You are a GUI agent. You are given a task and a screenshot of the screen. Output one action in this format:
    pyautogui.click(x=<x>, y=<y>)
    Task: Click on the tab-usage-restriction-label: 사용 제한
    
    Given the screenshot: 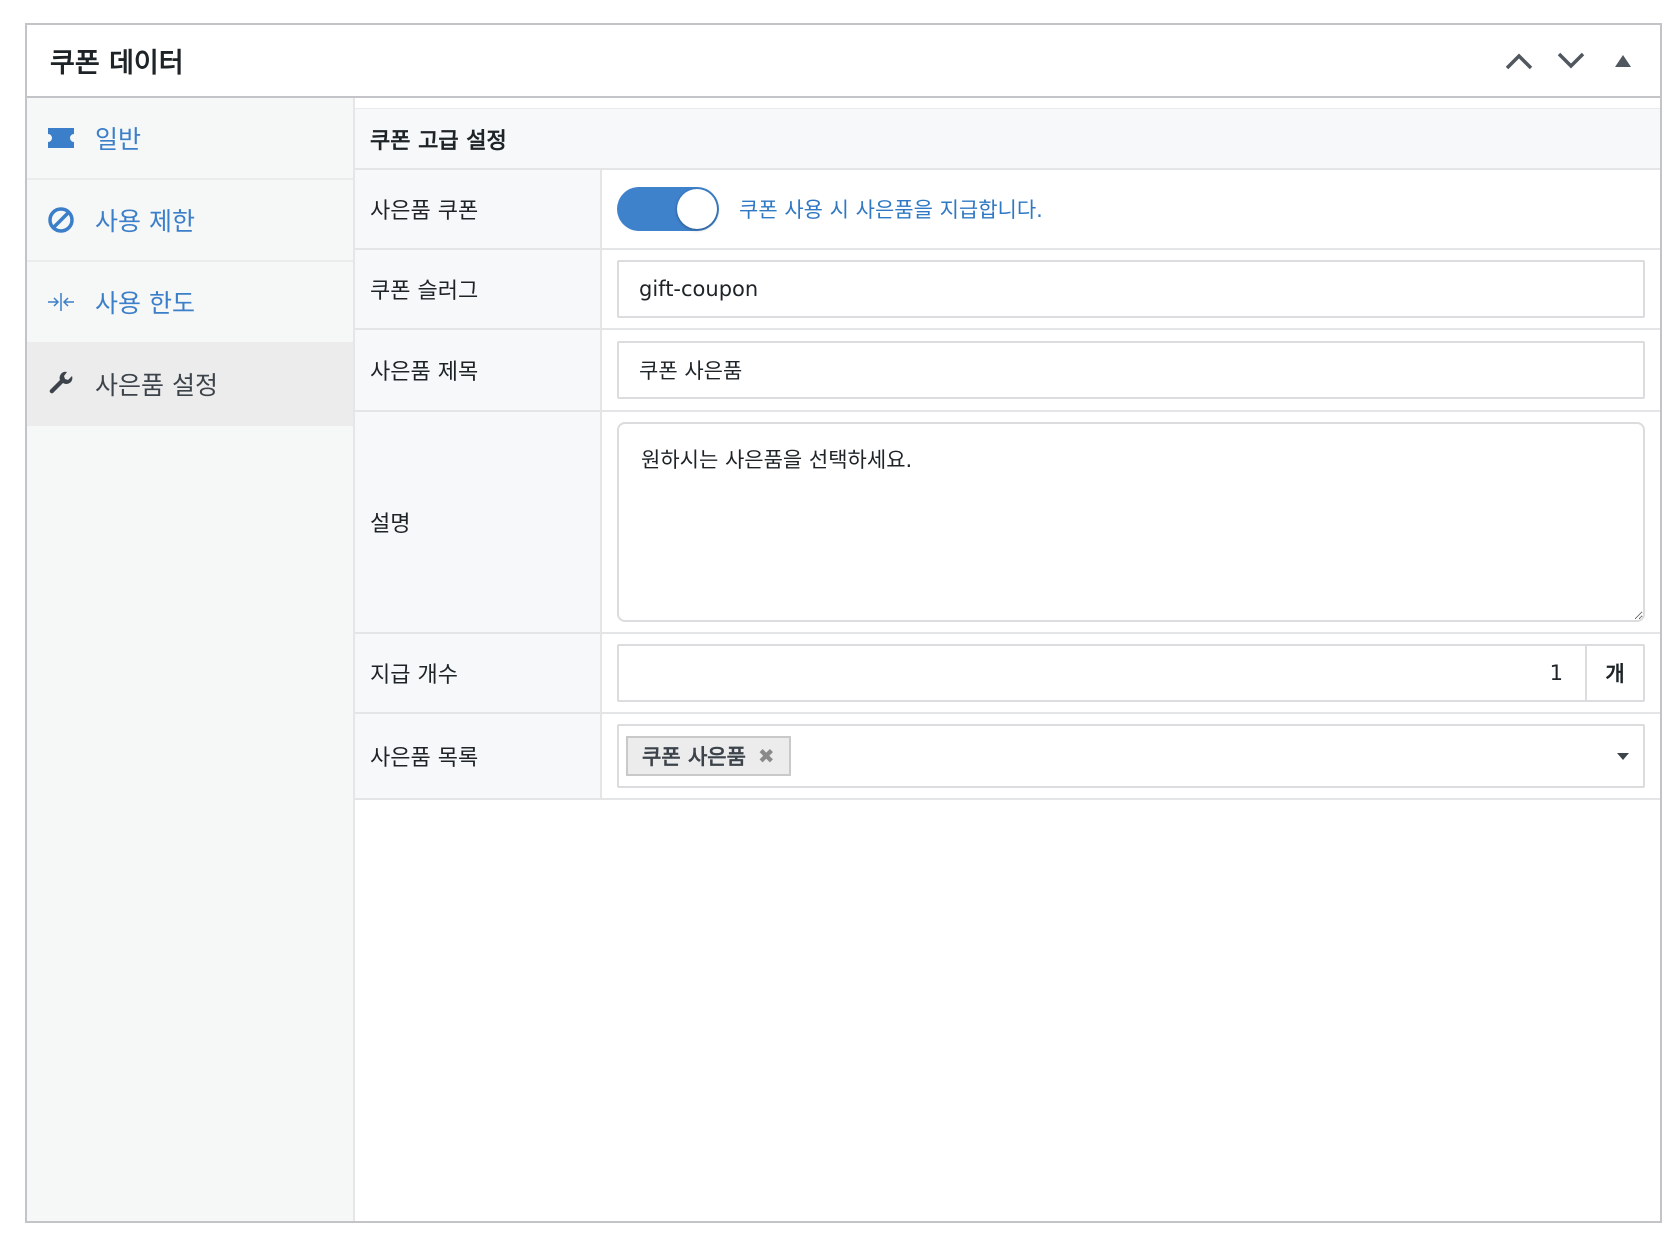 What is the action you would take?
    pyautogui.click(x=145, y=221)
    